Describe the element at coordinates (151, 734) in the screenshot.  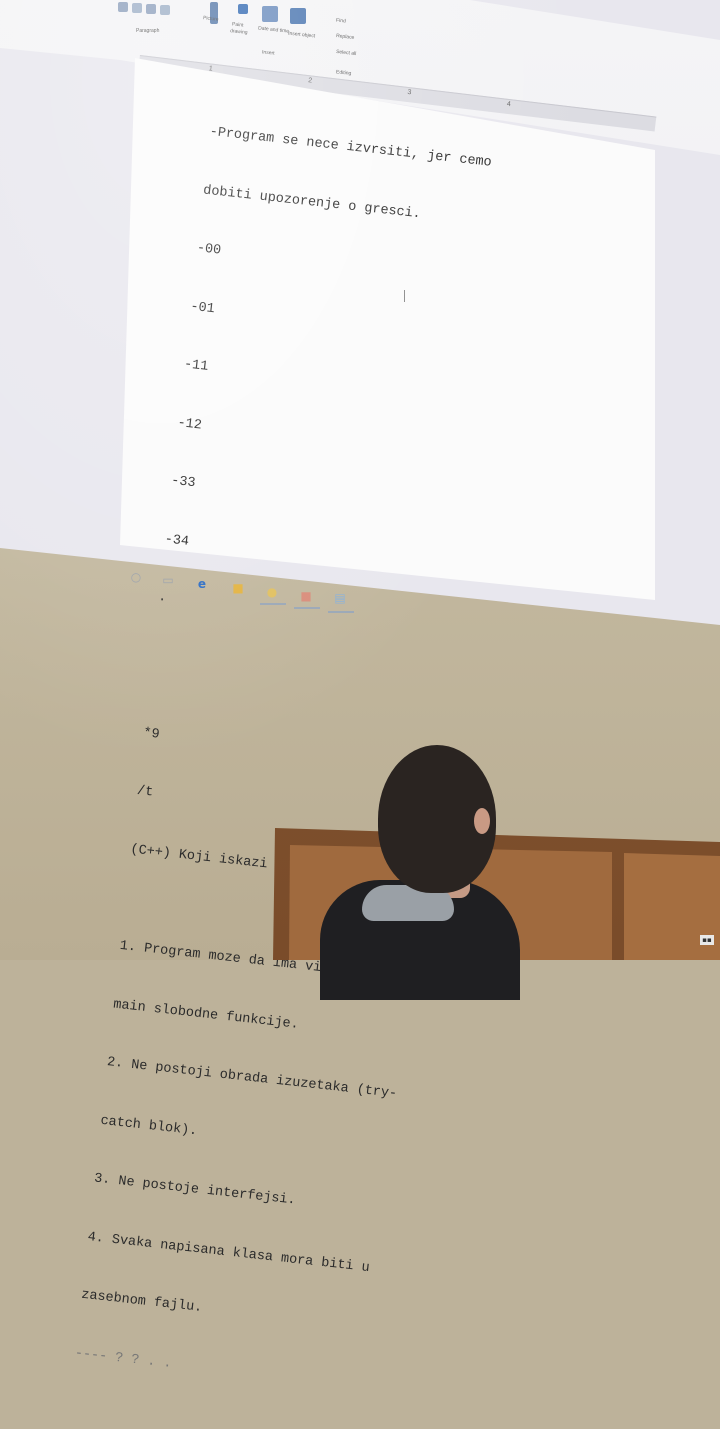
I see `doc-line: *9` at that location.